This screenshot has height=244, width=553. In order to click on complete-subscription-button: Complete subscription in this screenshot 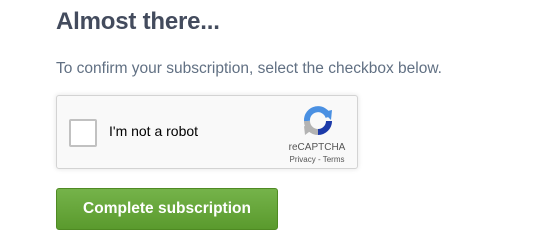, I will do `click(167, 209)`.